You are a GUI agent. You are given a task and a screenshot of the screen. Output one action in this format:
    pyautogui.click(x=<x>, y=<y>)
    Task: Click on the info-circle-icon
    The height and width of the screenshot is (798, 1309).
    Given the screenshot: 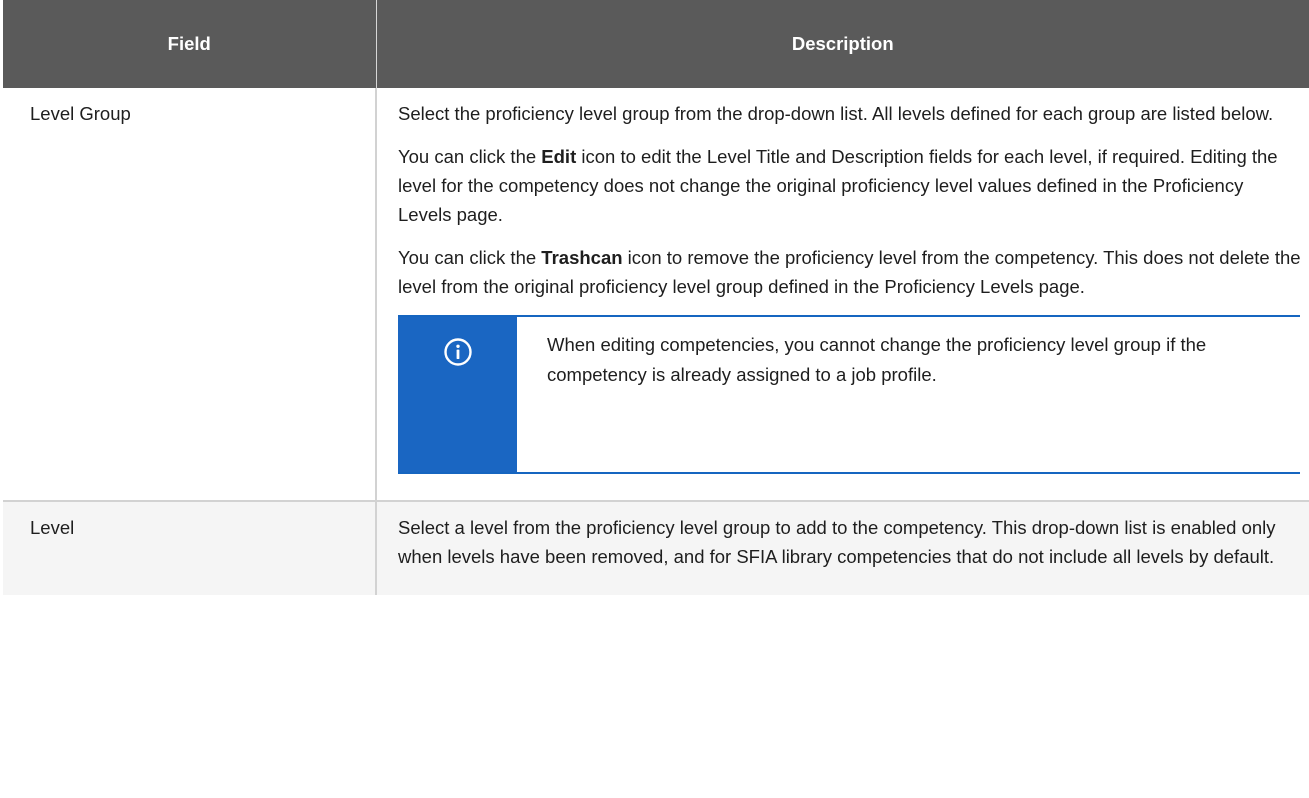 What is the action you would take?
    pyautogui.click(x=457, y=352)
    